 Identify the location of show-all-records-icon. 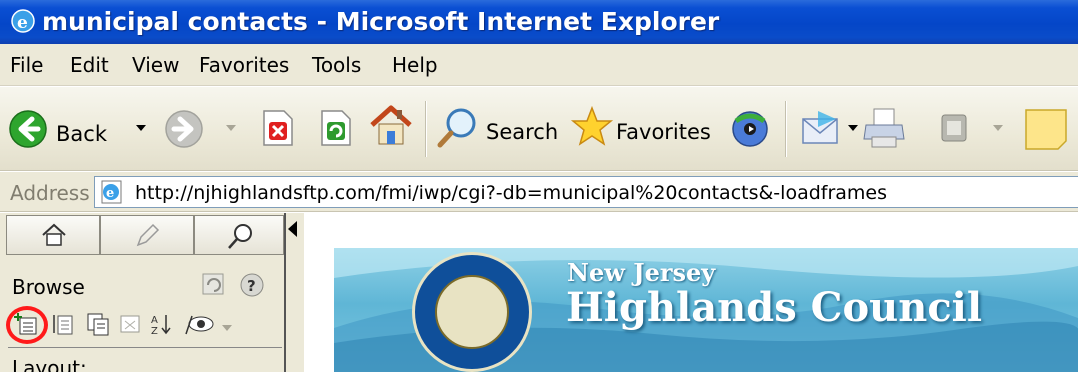
(199, 324).